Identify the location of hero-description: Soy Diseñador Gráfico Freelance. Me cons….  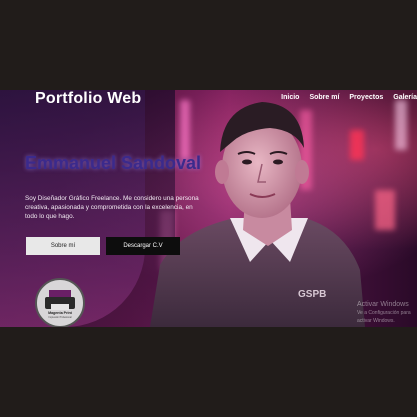
(112, 207).